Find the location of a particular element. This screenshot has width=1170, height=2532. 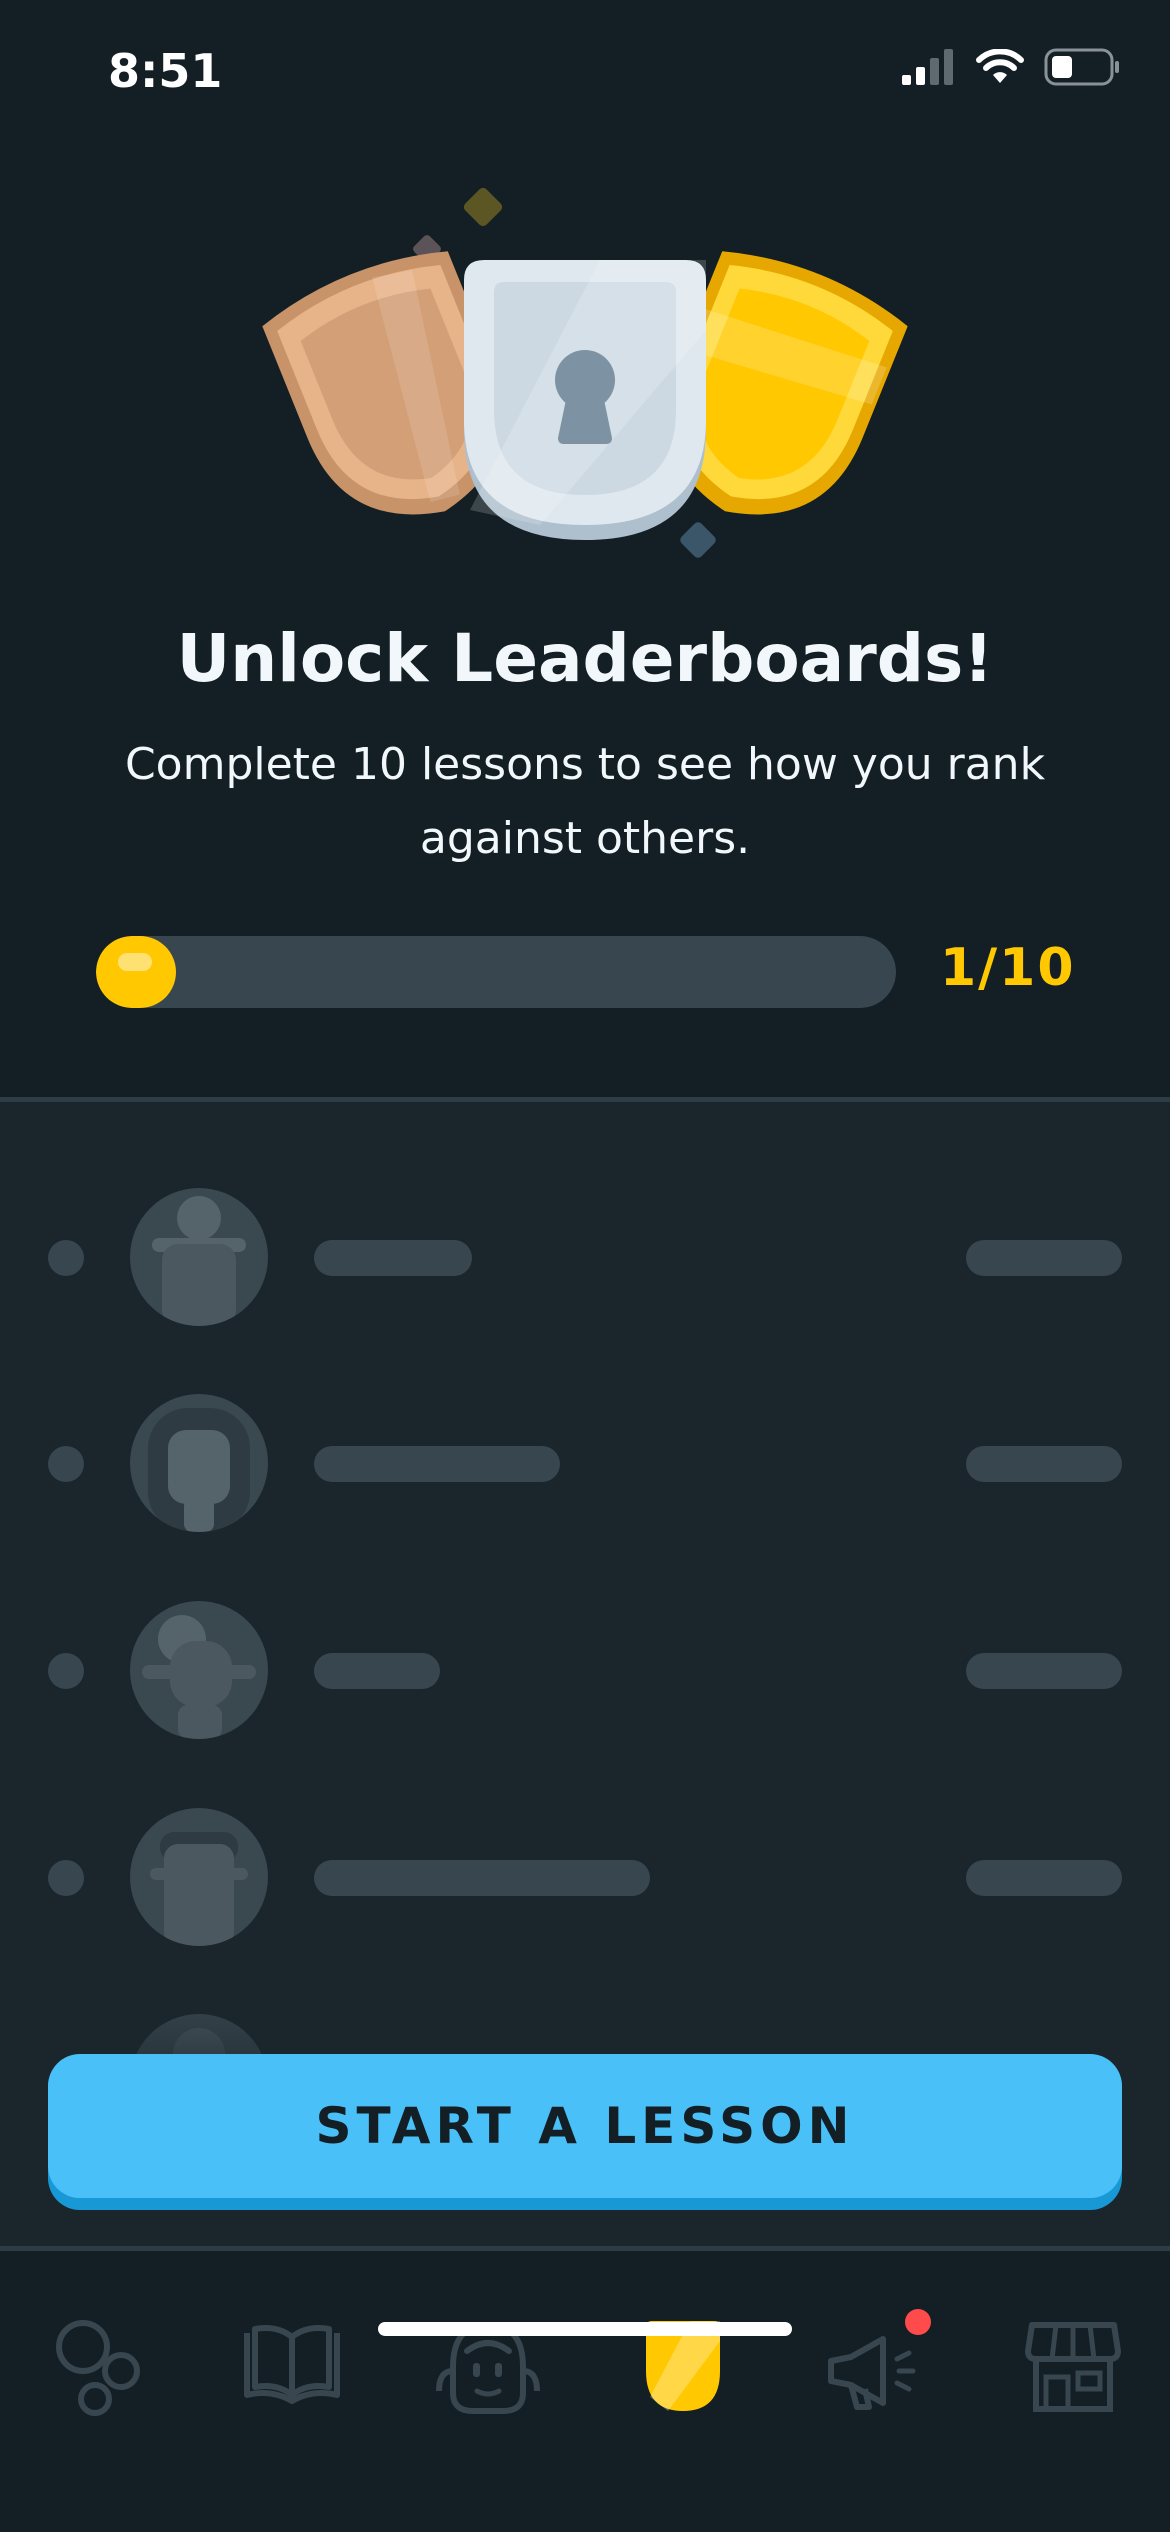

tab-learn is located at coordinates (98, 2366).